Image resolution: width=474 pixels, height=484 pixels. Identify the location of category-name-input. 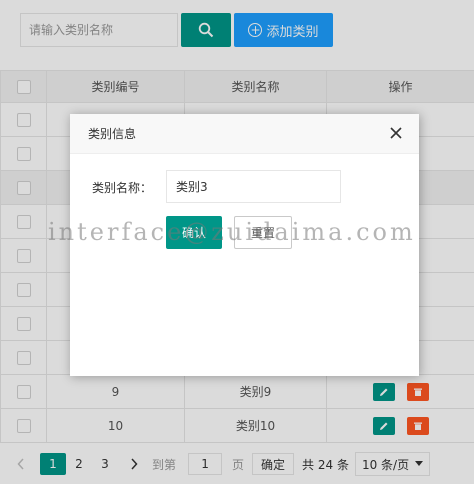
(253, 186).